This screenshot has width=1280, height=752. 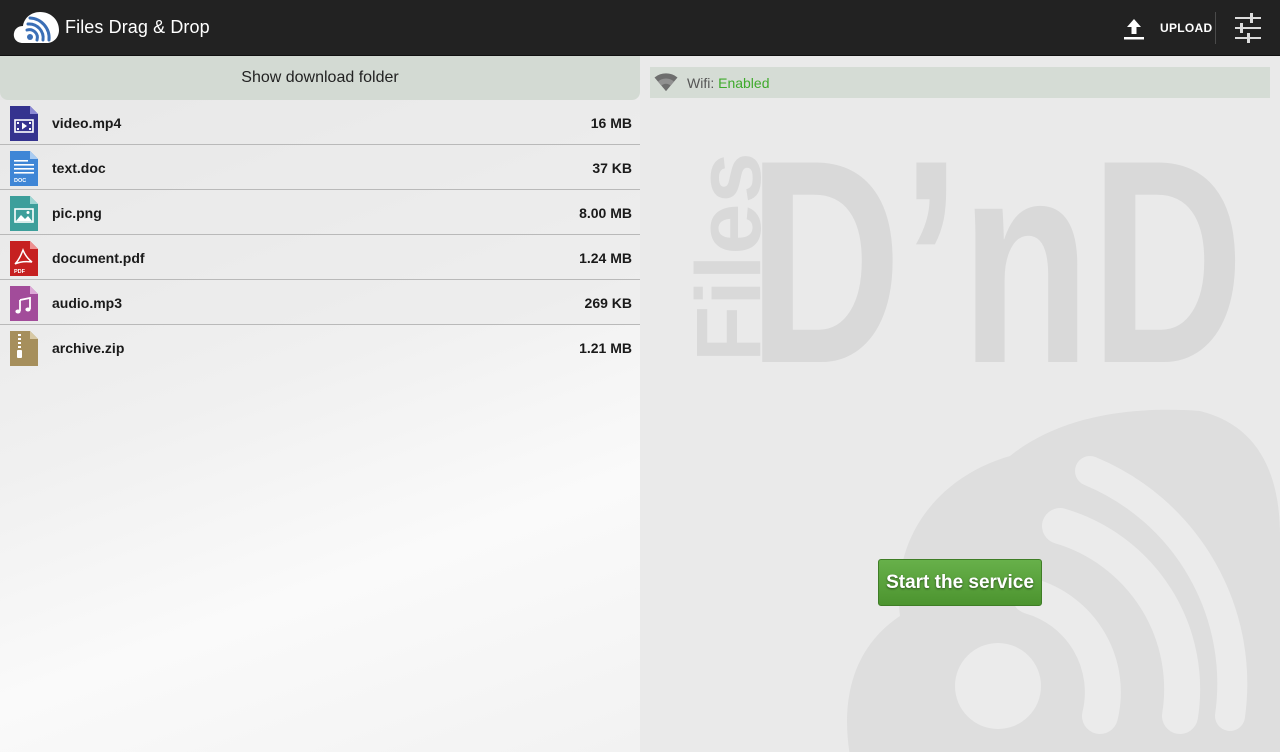 What do you see at coordinates (1186, 28) in the screenshot?
I see `upload-label: UPLOAD` at bounding box center [1186, 28].